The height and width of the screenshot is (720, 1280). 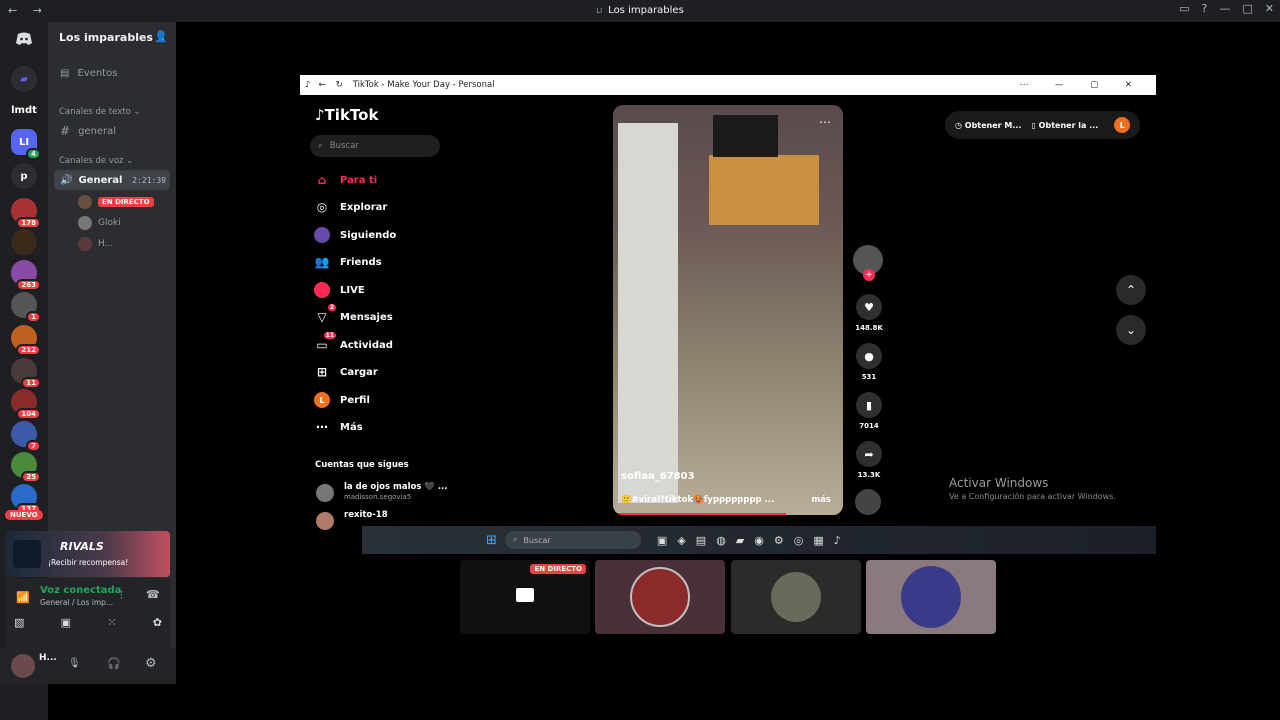 What do you see at coordinates (353, 315) in the screenshot?
I see `menu-mensajes: ▽ 2 Mensajes` at bounding box center [353, 315].